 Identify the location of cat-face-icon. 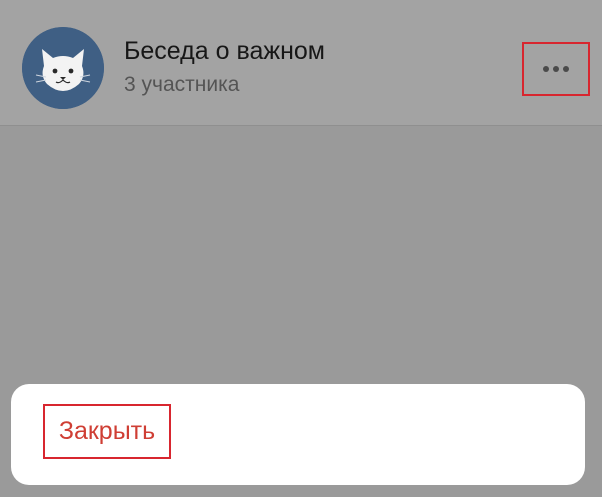
(63, 68).